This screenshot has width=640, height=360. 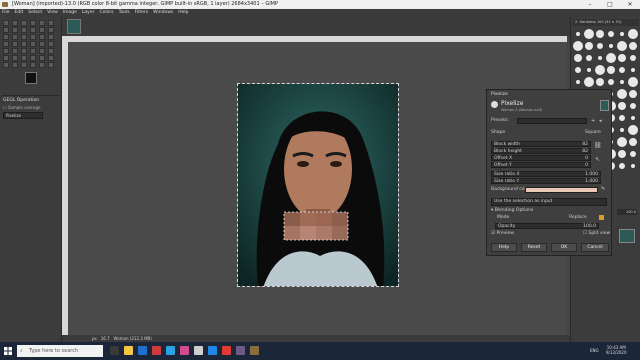 I want to click on composite-mode-icon, so click(x=601, y=217).